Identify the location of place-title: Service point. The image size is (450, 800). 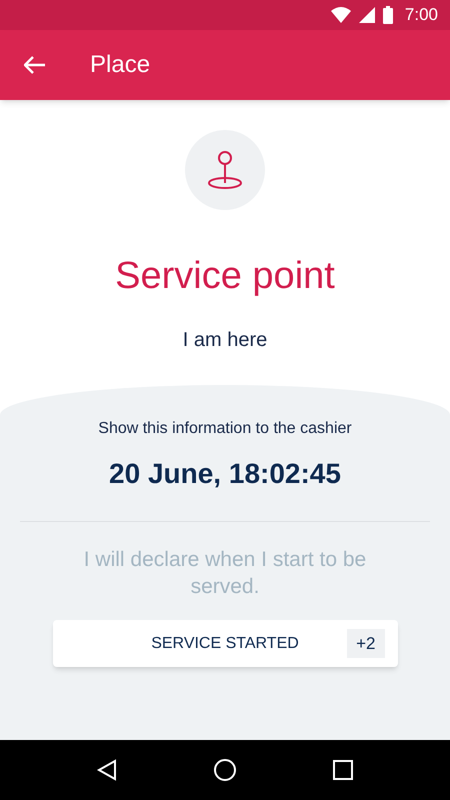
(225, 276).